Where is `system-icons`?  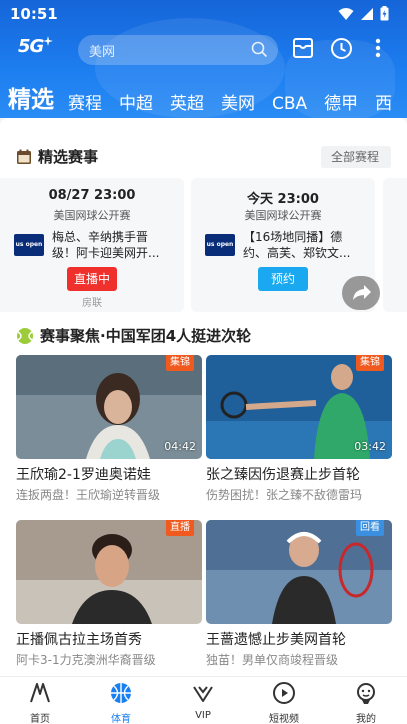 system-icons is located at coordinates (363, 13).